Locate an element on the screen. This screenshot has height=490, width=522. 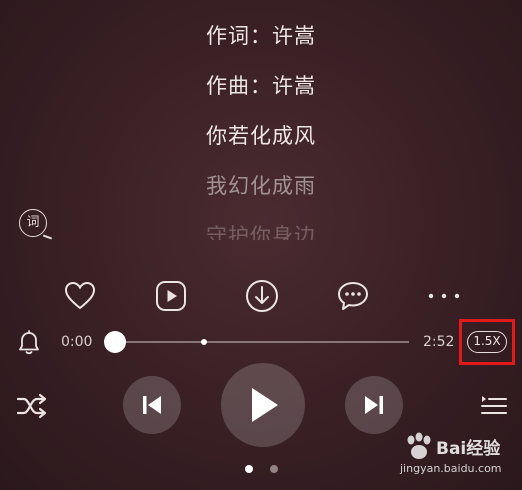
progress-row: 0:00 2:52 is located at coordinates (261, 343).